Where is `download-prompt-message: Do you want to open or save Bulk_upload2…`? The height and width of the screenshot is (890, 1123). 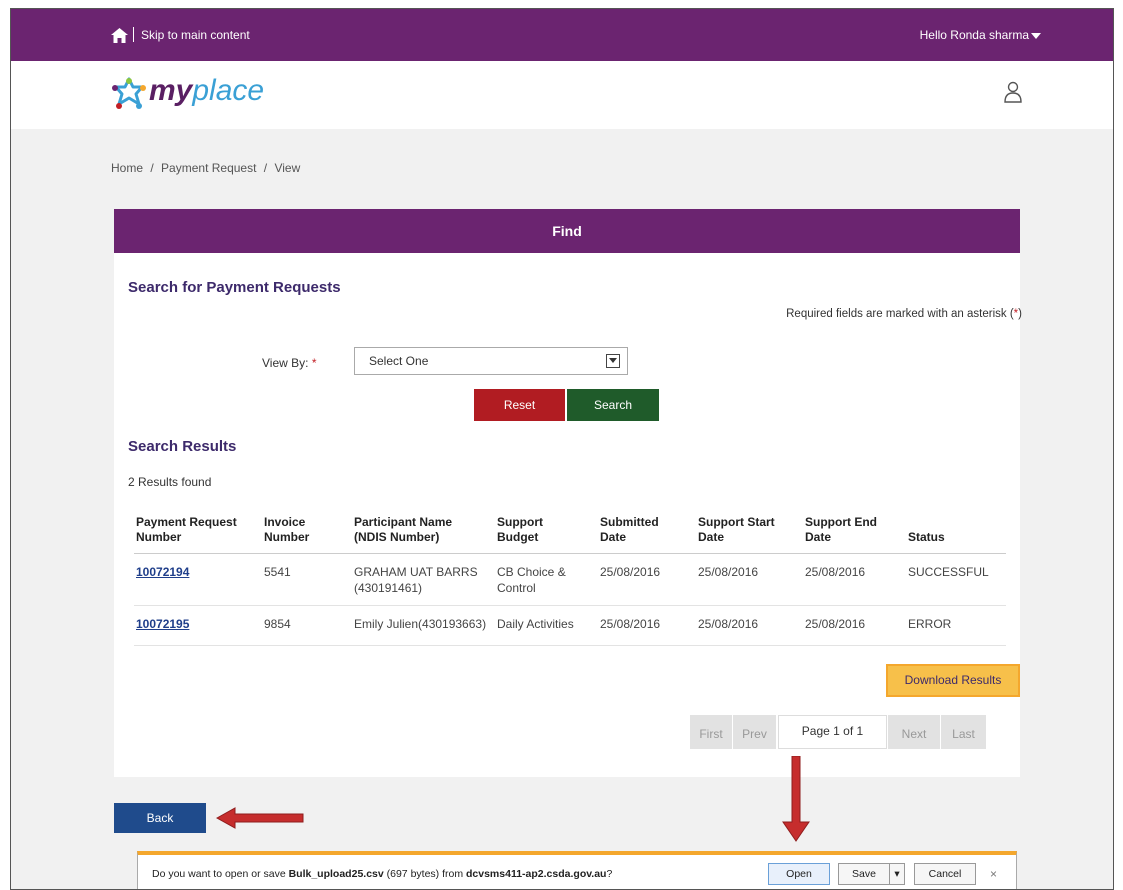
download-prompt-message: Do you want to open or save Bulk_upload2… is located at coordinates (382, 874).